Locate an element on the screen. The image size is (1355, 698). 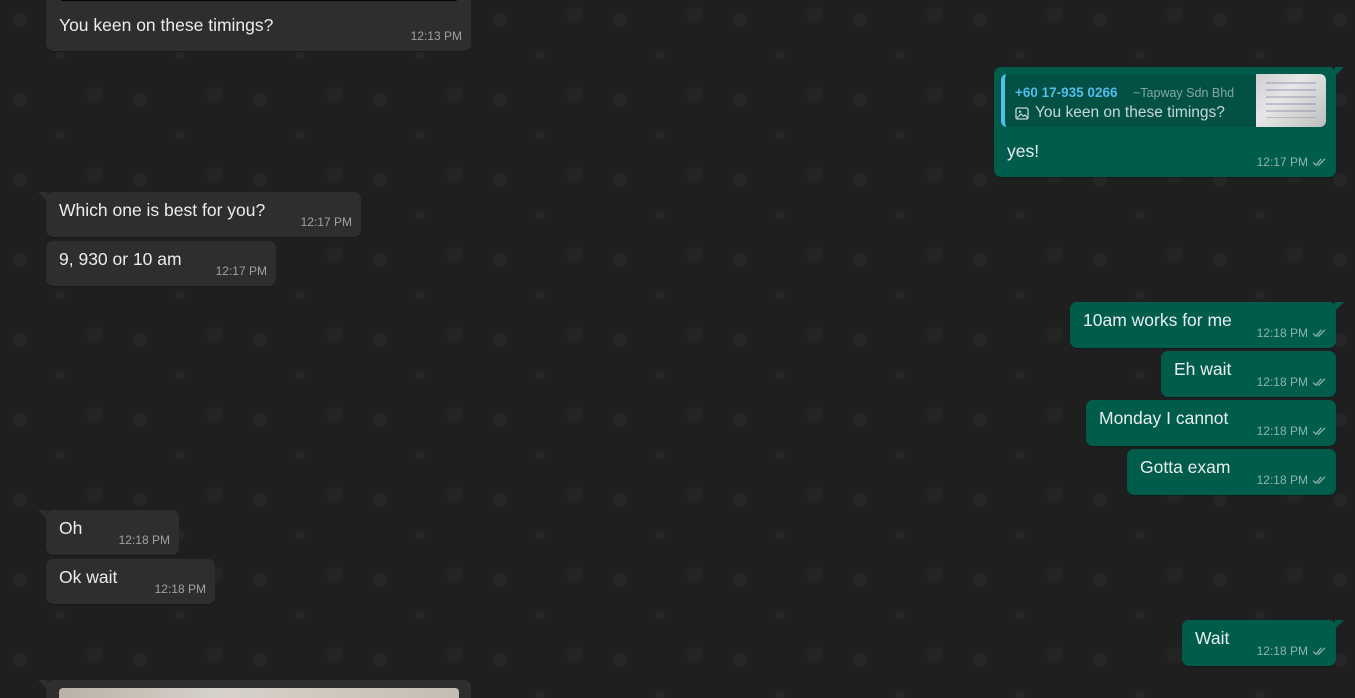
quoted-image-thumbnail is located at coordinates (1291, 100).